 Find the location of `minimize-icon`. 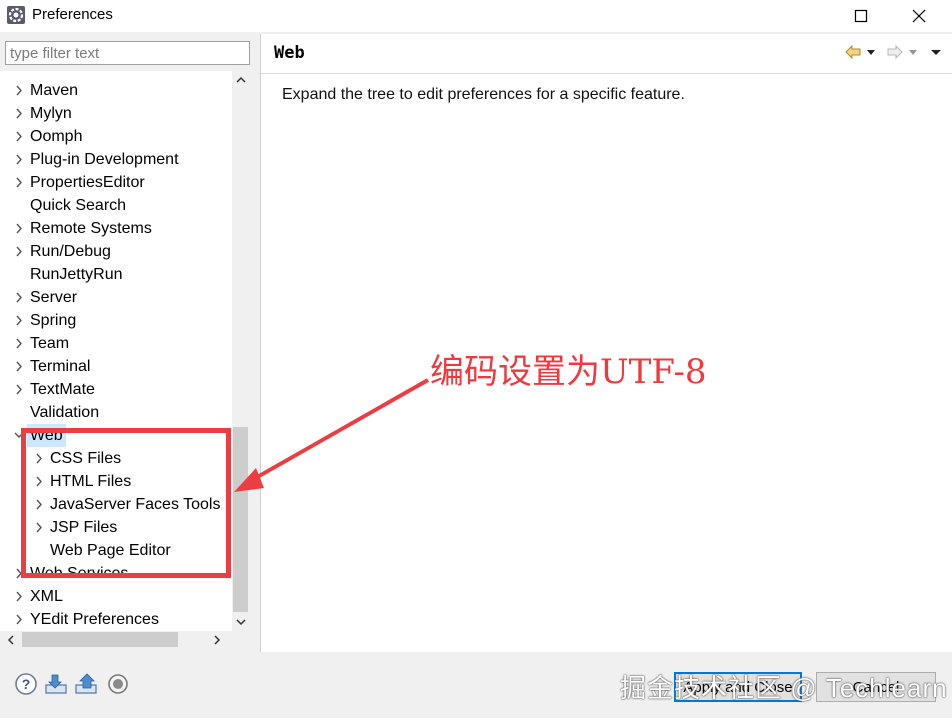

minimize-icon is located at coordinates (803, 16).